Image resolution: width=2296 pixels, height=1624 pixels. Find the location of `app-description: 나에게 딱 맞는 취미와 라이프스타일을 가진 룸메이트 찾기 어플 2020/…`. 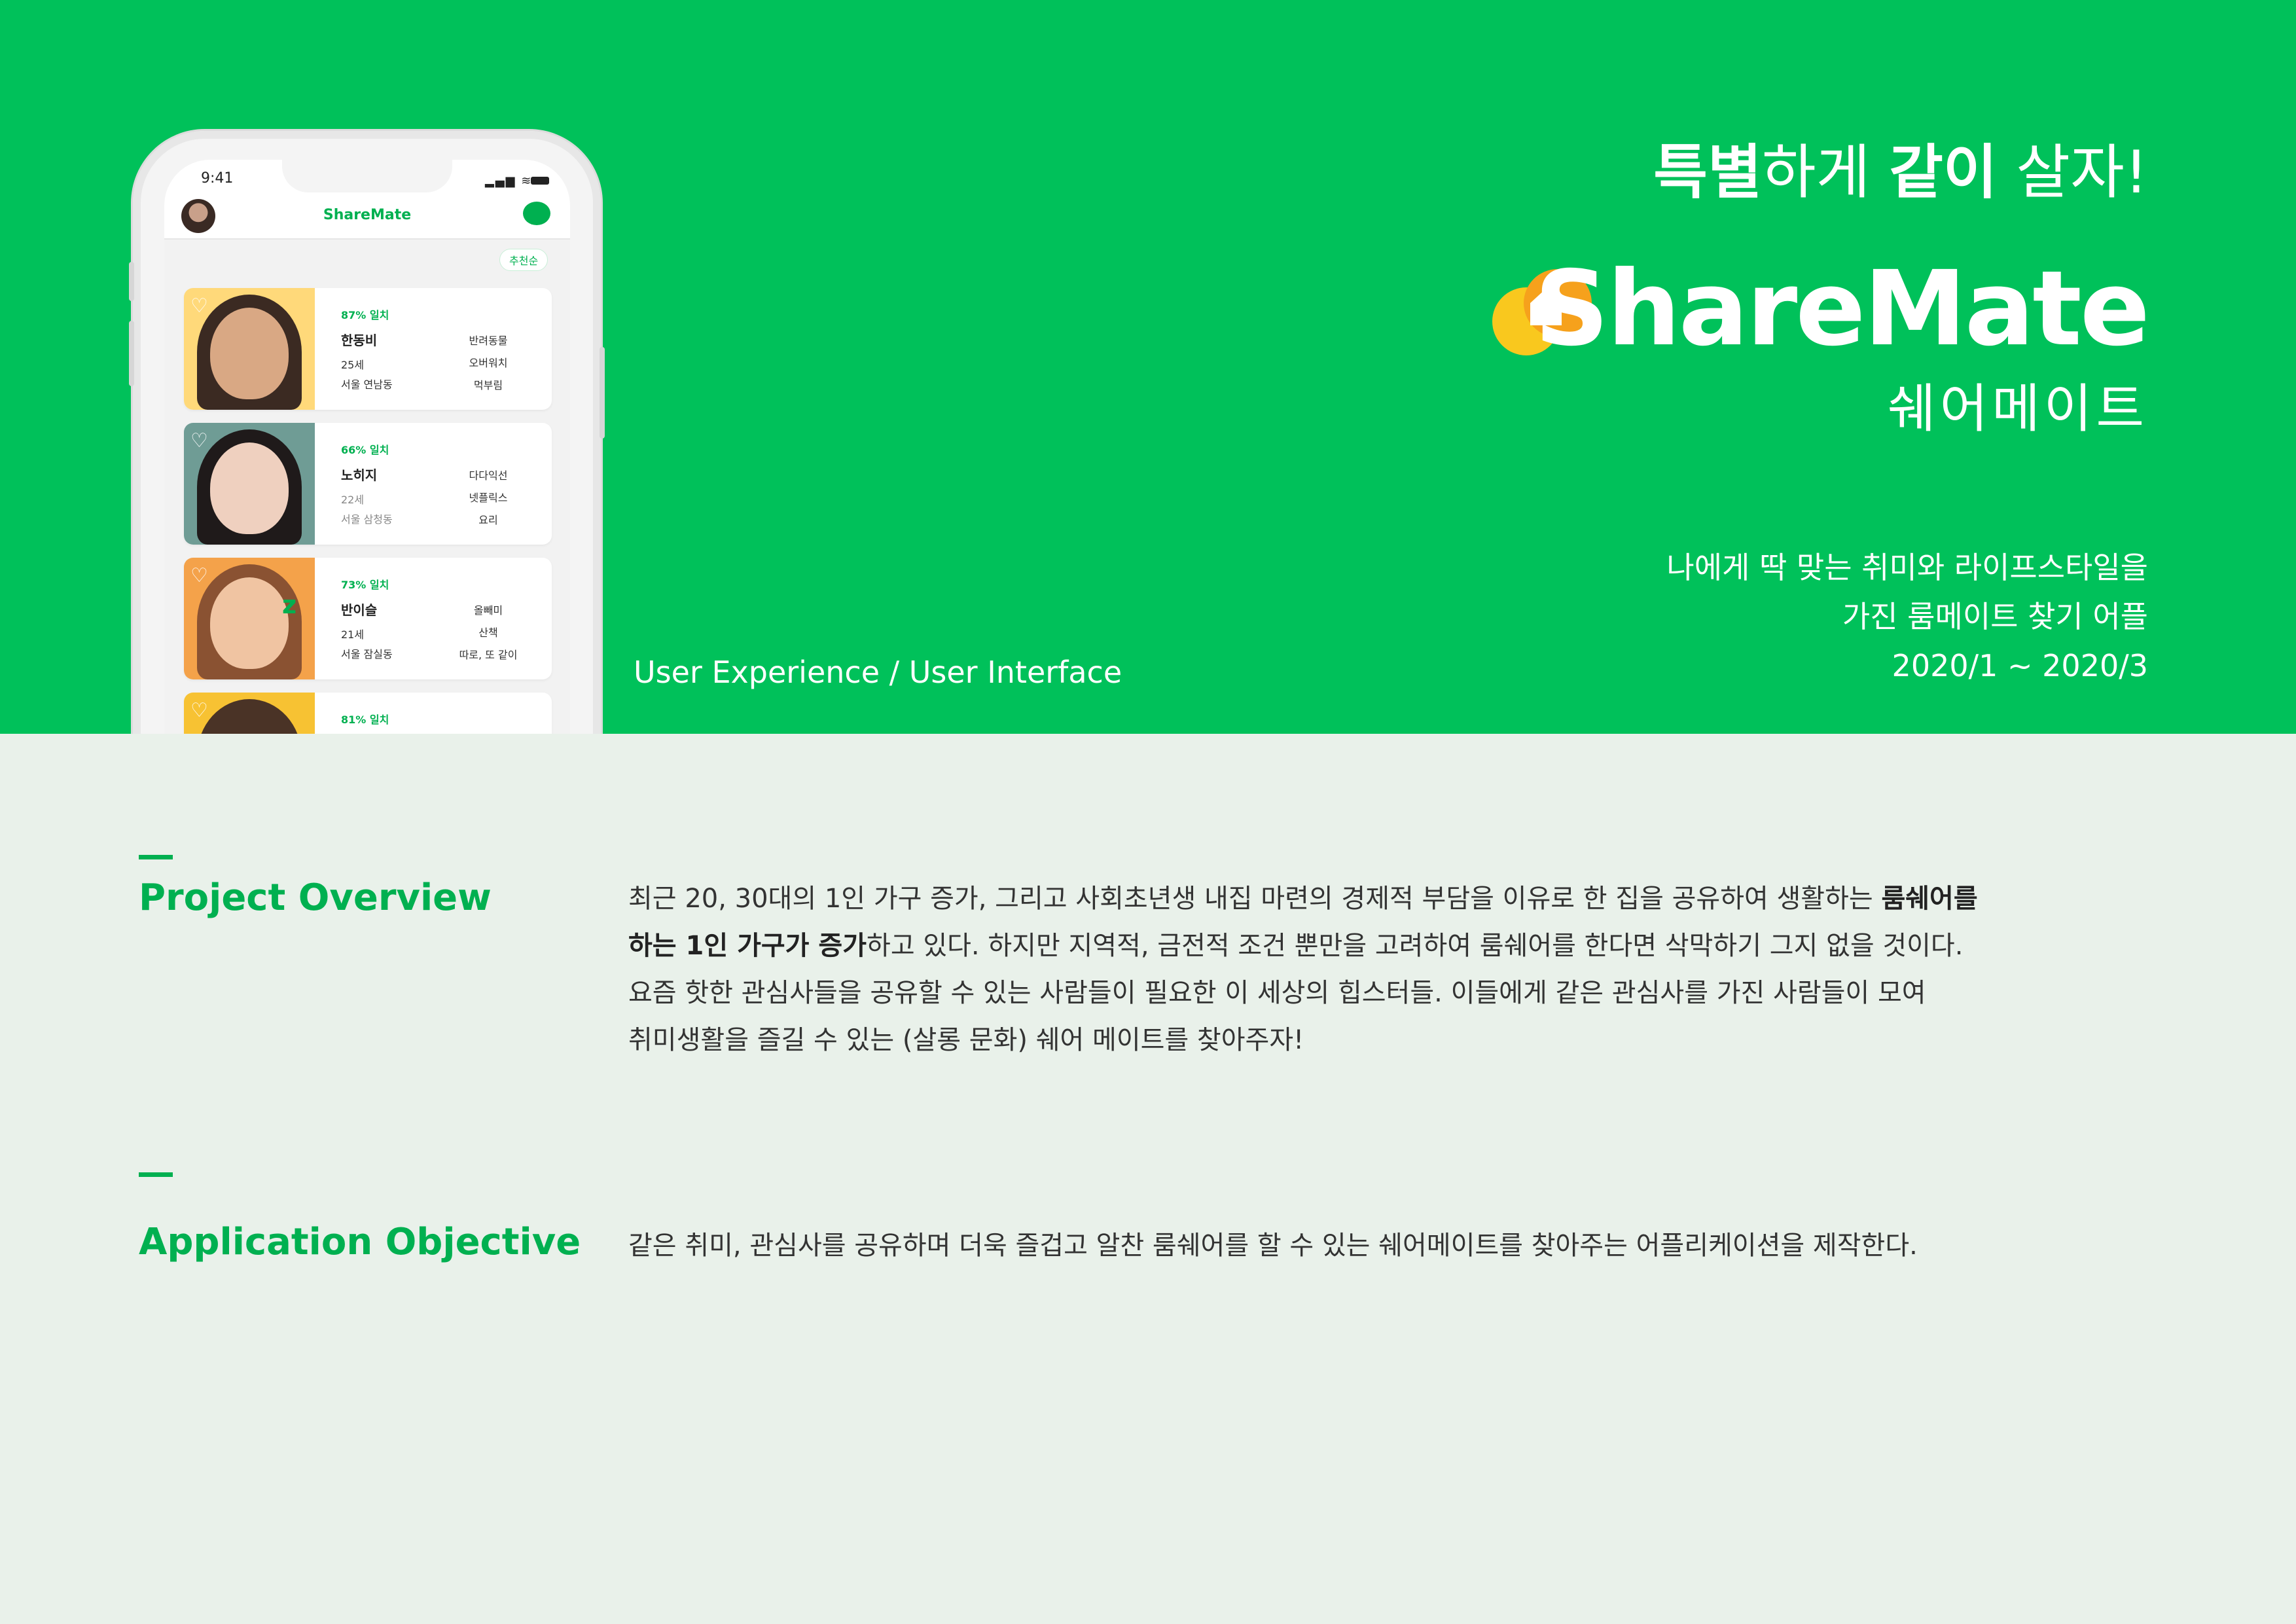

app-description: 나에게 딱 맞는 취미와 라이프스타일을 가진 룸메이트 찾기 어플 2020/… is located at coordinates (1907, 617).